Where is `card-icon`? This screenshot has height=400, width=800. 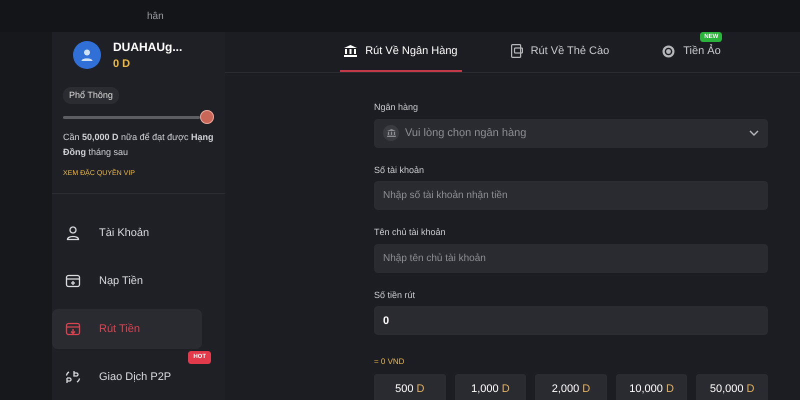 card-icon is located at coordinates (516, 51).